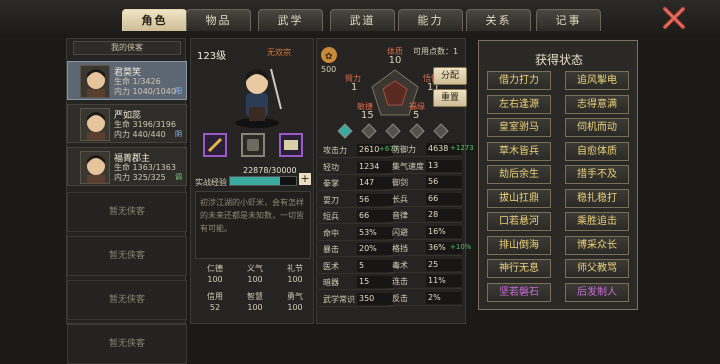 This screenshot has height=364, width=720. What do you see at coordinates (257, 94) in the screenshot?
I see `character-portrait` at bounding box center [257, 94].